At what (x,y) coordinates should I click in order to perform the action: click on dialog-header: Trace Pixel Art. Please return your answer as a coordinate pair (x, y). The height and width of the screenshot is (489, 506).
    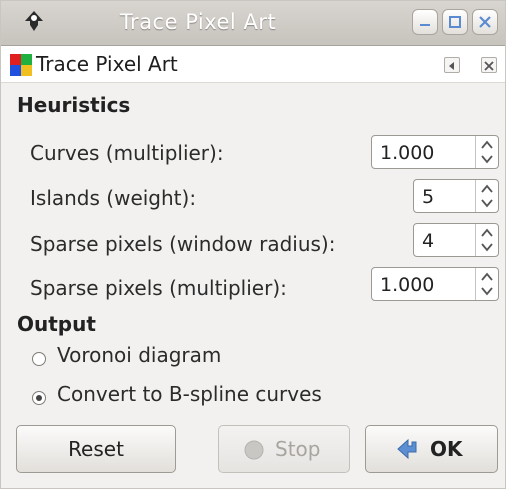
    Looking at the image, I should click on (253, 64).